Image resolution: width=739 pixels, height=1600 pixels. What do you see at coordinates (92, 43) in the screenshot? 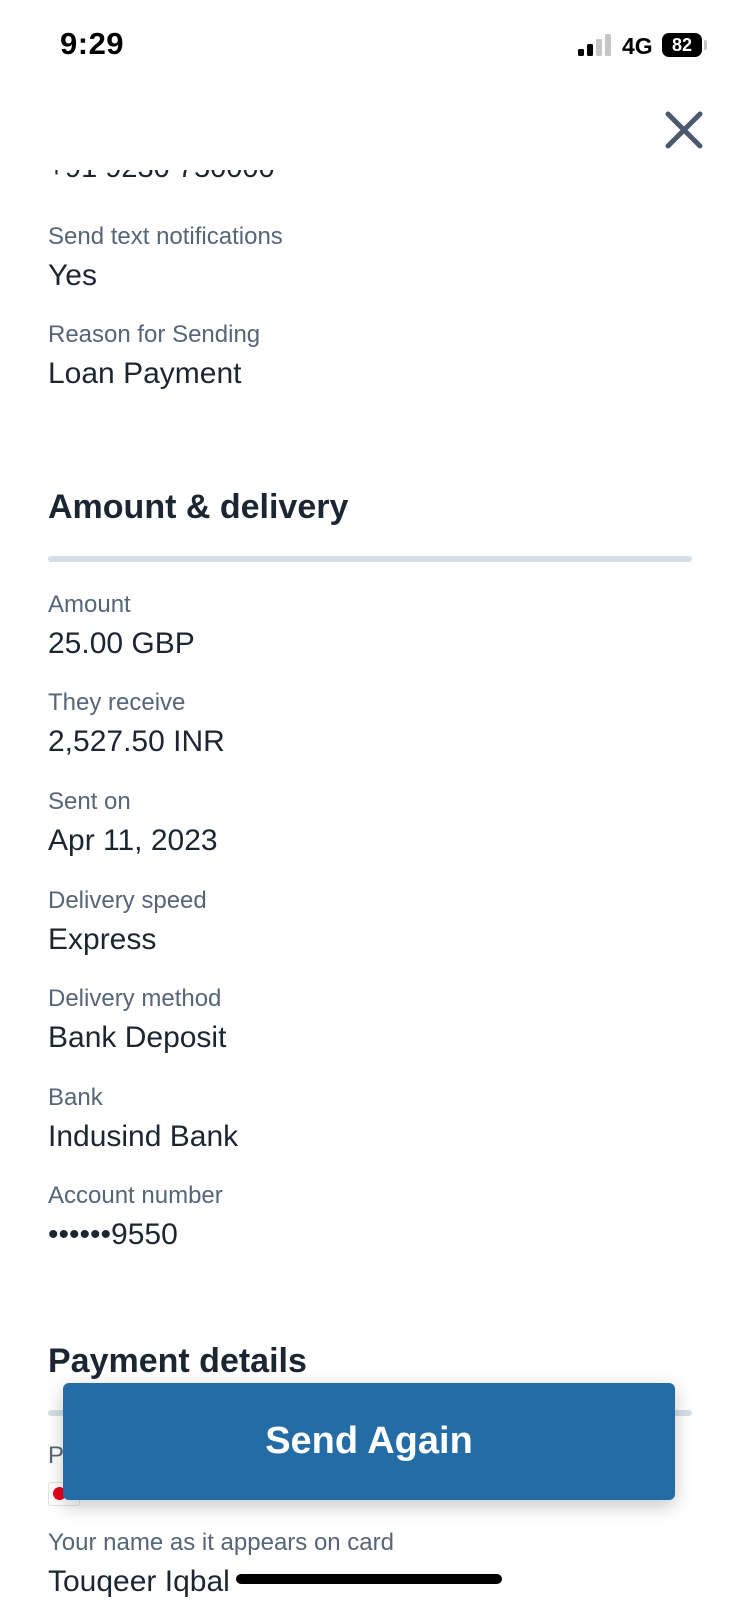
I see `status-time: 9:29` at bounding box center [92, 43].